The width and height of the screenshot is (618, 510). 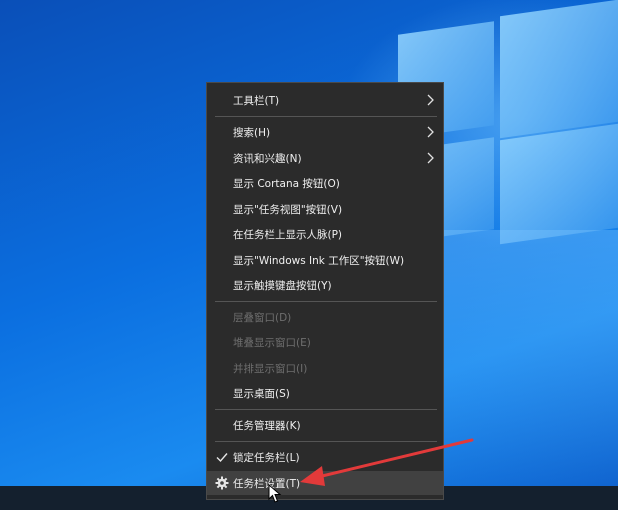 I want to click on menu-item-label: 显示触摸键盘按钮(Y), so click(x=282, y=285).